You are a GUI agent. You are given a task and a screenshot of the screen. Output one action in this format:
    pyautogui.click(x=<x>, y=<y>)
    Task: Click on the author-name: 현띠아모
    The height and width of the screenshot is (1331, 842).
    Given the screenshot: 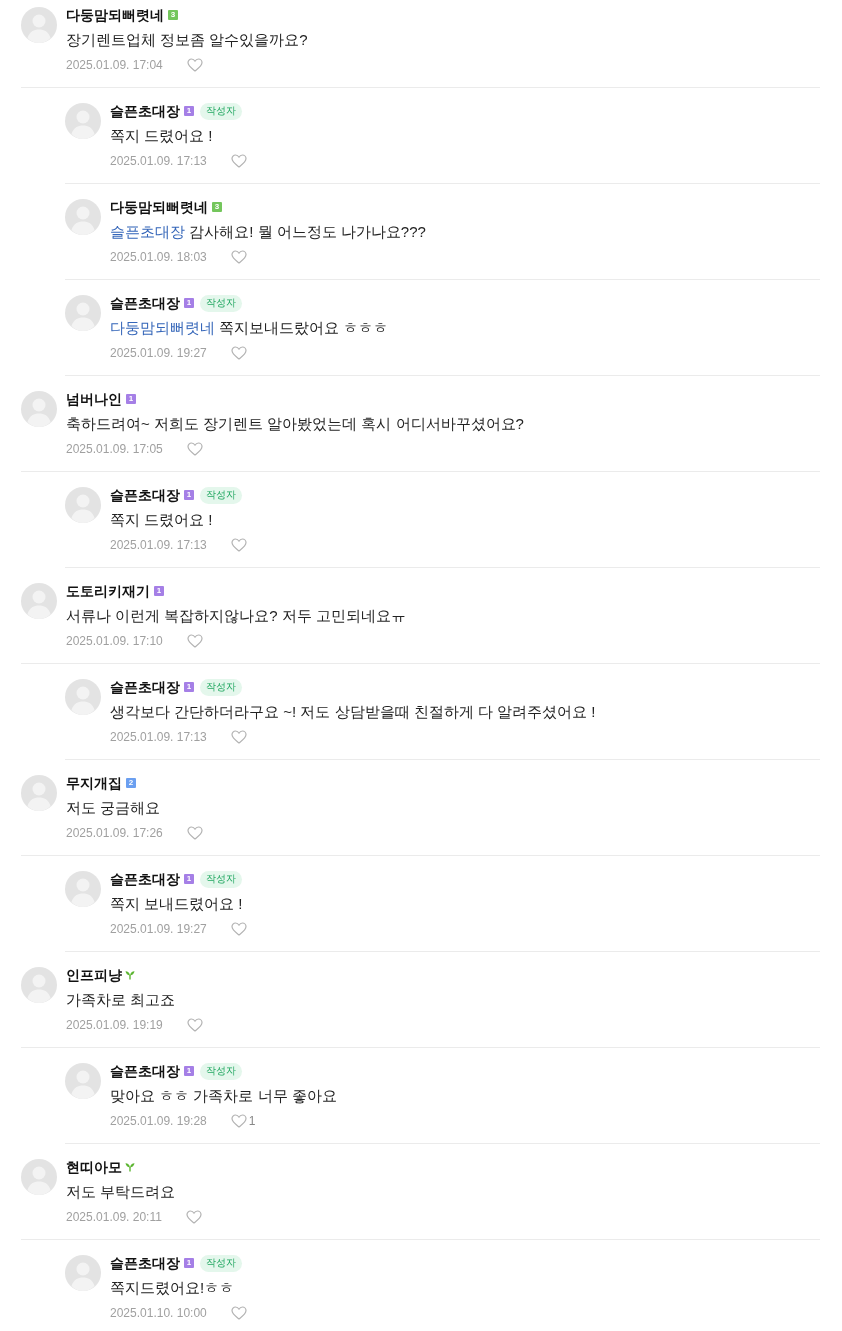 What is the action you would take?
    pyautogui.click(x=94, y=1167)
    